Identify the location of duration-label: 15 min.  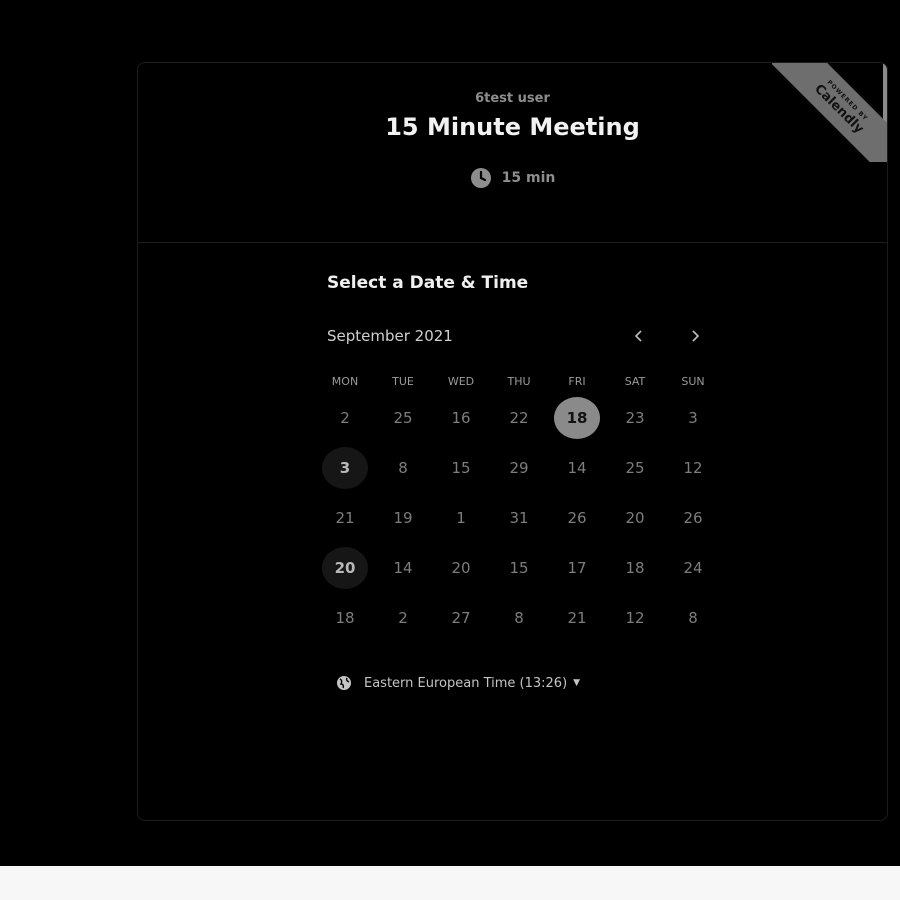
(528, 178).